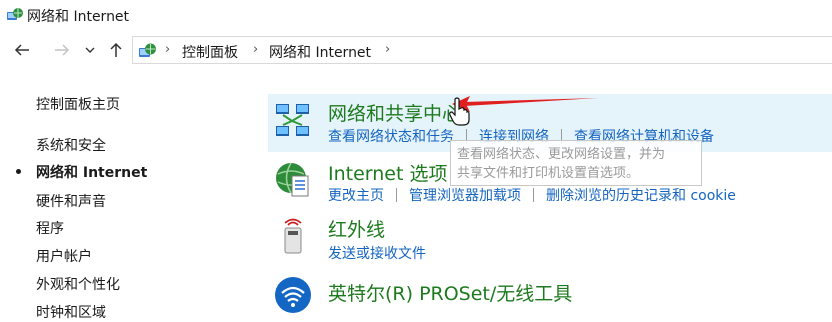  I want to click on network-sharing-icon, so click(292, 120).